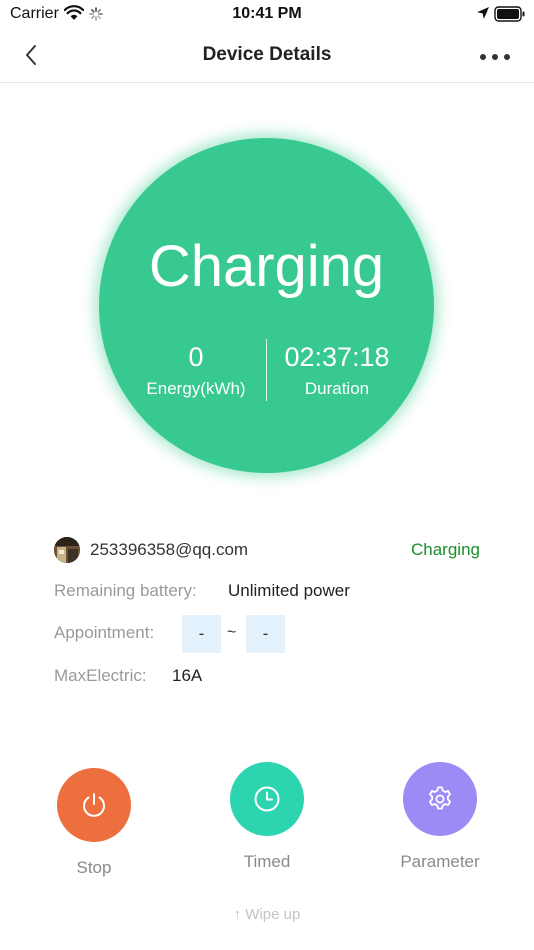  Describe the element at coordinates (100, 675) in the screenshot. I see `max-electric-label: MaxElectric:` at that location.